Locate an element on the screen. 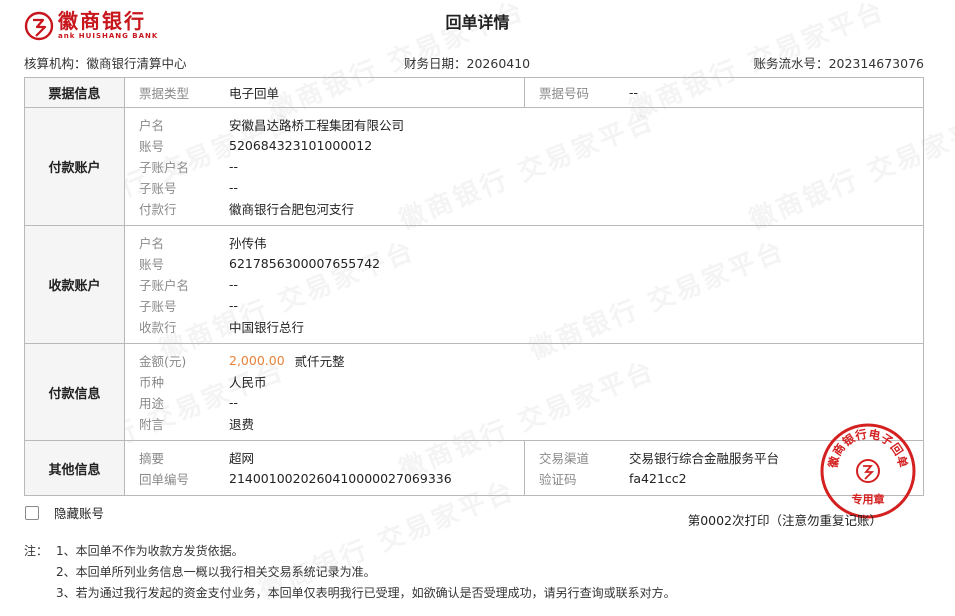 The height and width of the screenshot is (616, 955). currency-label: 币种 is located at coordinates (152, 382).